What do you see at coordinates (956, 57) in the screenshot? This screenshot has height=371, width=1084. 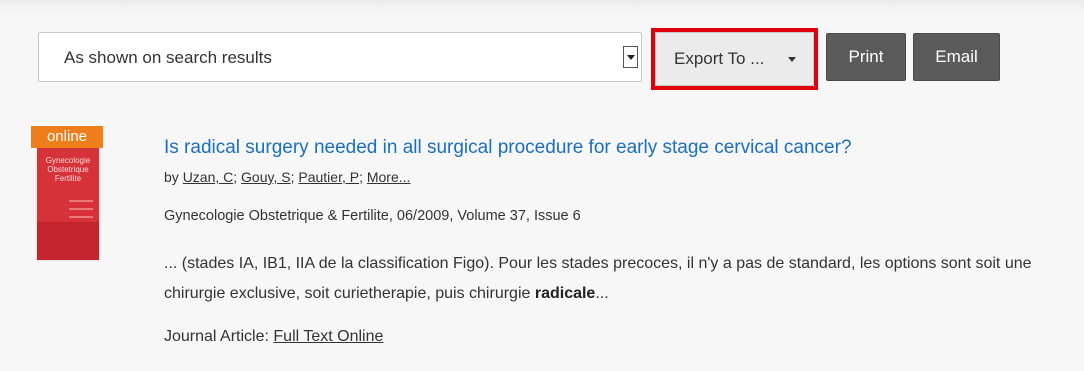 I see `email-button: Email` at bounding box center [956, 57].